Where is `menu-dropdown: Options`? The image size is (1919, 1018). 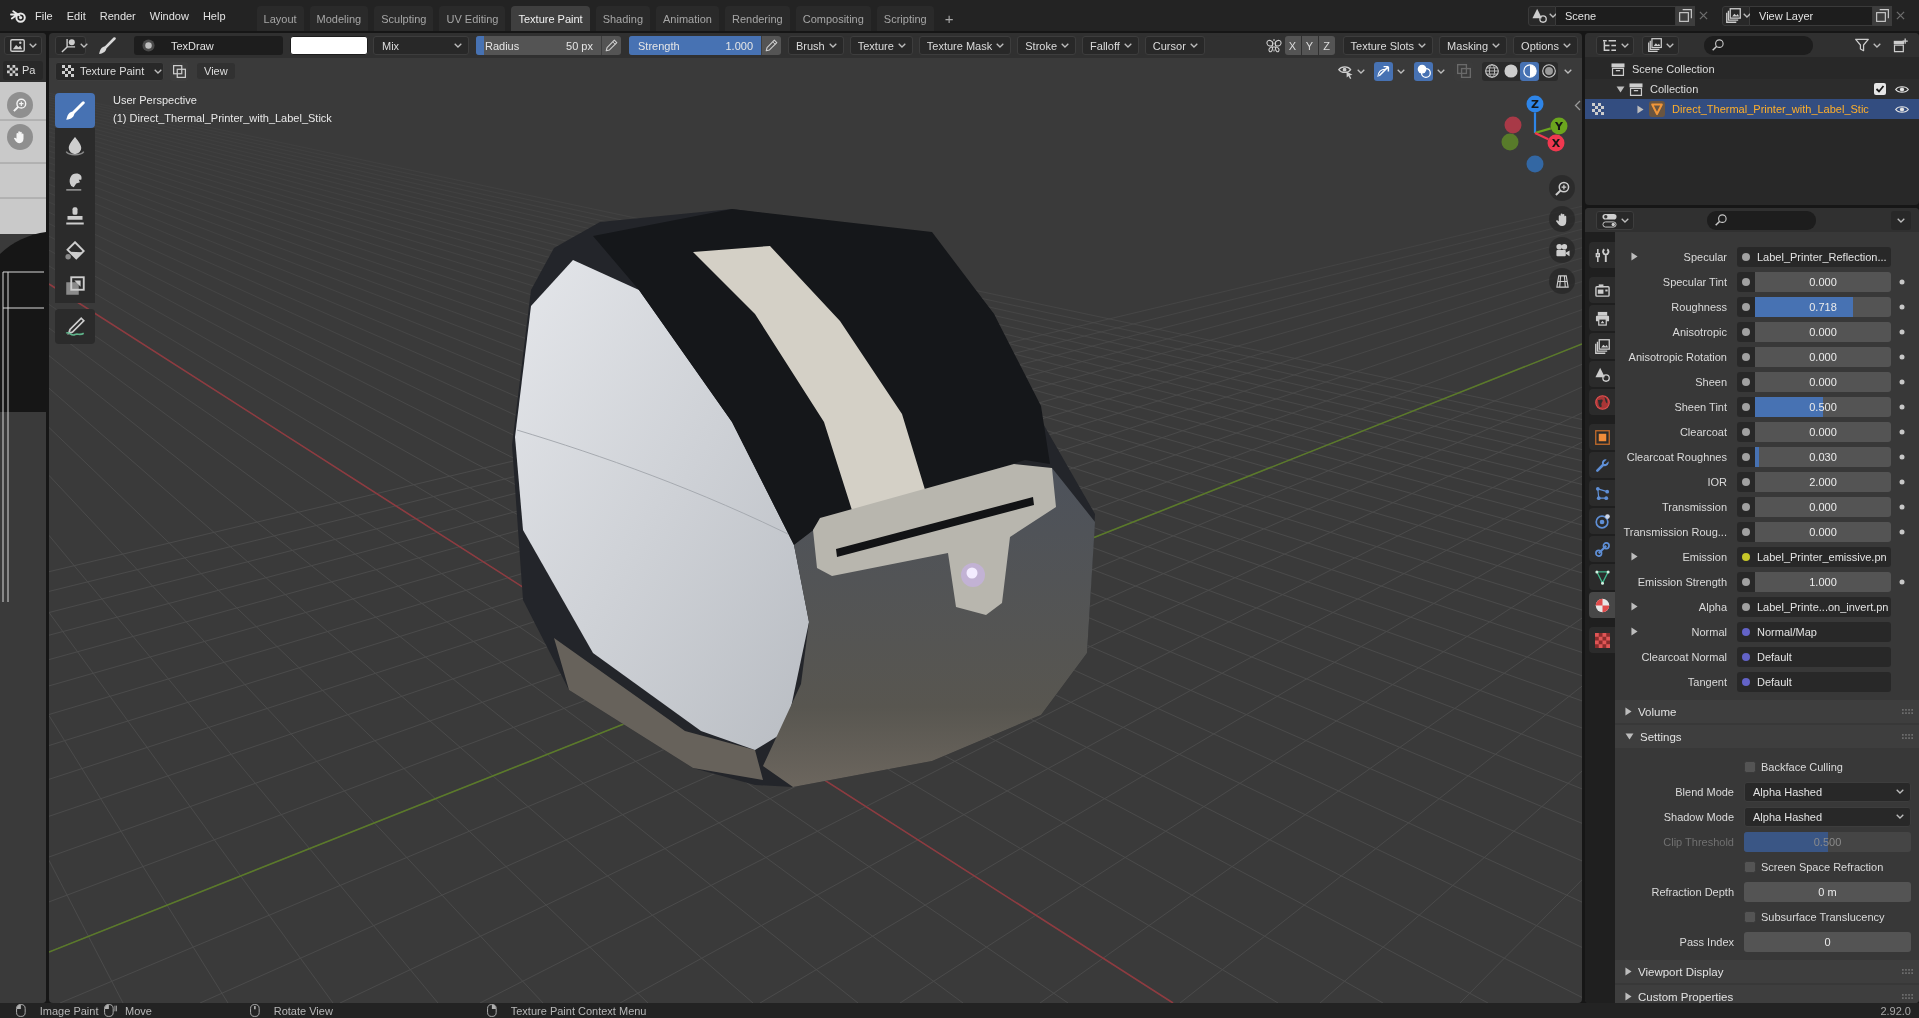
menu-dropdown: Options is located at coordinates (1545, 45).